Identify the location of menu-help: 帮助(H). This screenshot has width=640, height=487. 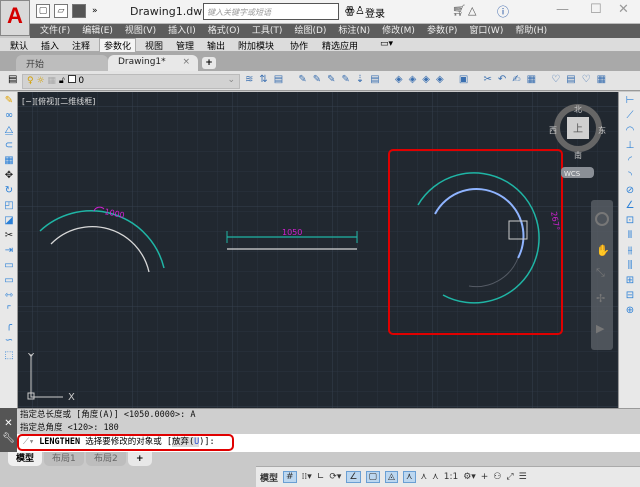
(531, 31).